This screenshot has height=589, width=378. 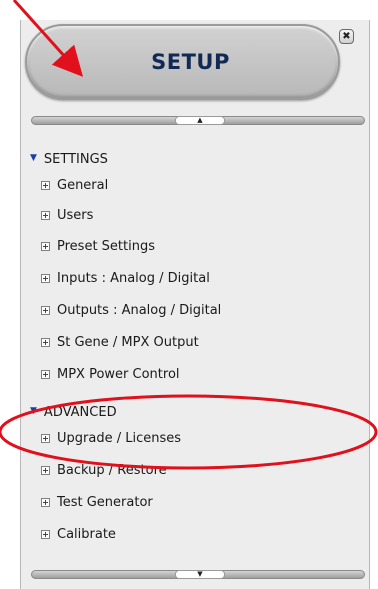 What do you see at coordinates (80, 412) in the screenshot?
I see `section-title: ADVANCED` at bounding box center [80, 412].